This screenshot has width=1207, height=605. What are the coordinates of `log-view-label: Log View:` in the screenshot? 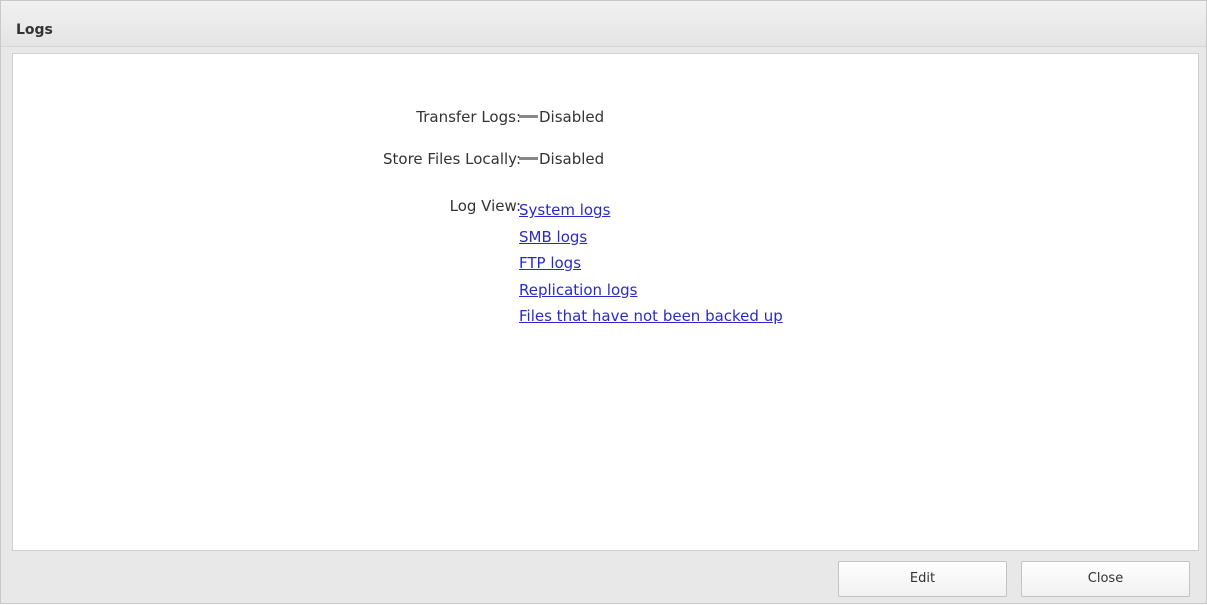 It's located at (485, 206).